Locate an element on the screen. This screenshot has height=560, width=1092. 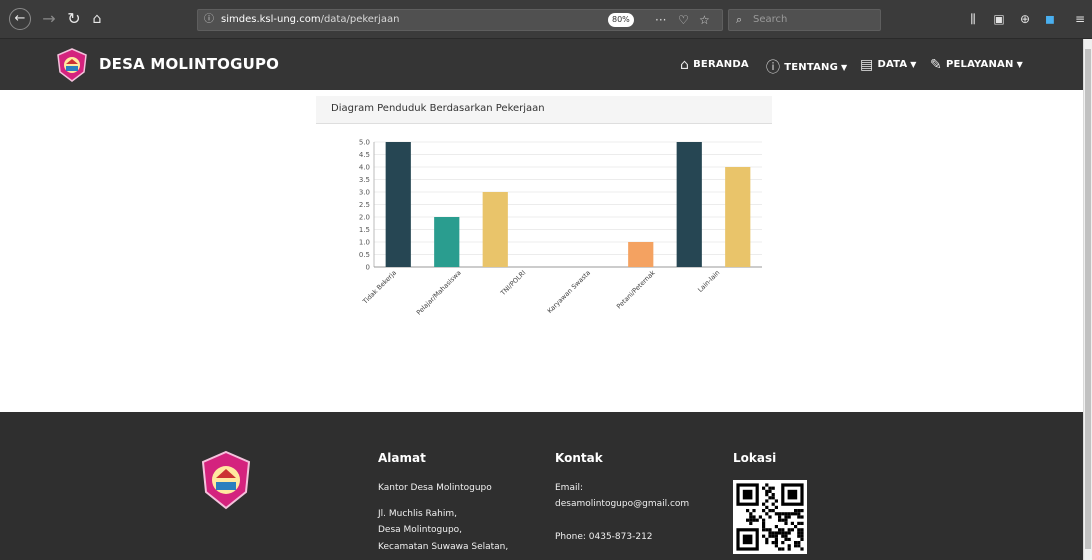
nav-beranda: ⌂ BERANDA is located at coordinates (714, 65).